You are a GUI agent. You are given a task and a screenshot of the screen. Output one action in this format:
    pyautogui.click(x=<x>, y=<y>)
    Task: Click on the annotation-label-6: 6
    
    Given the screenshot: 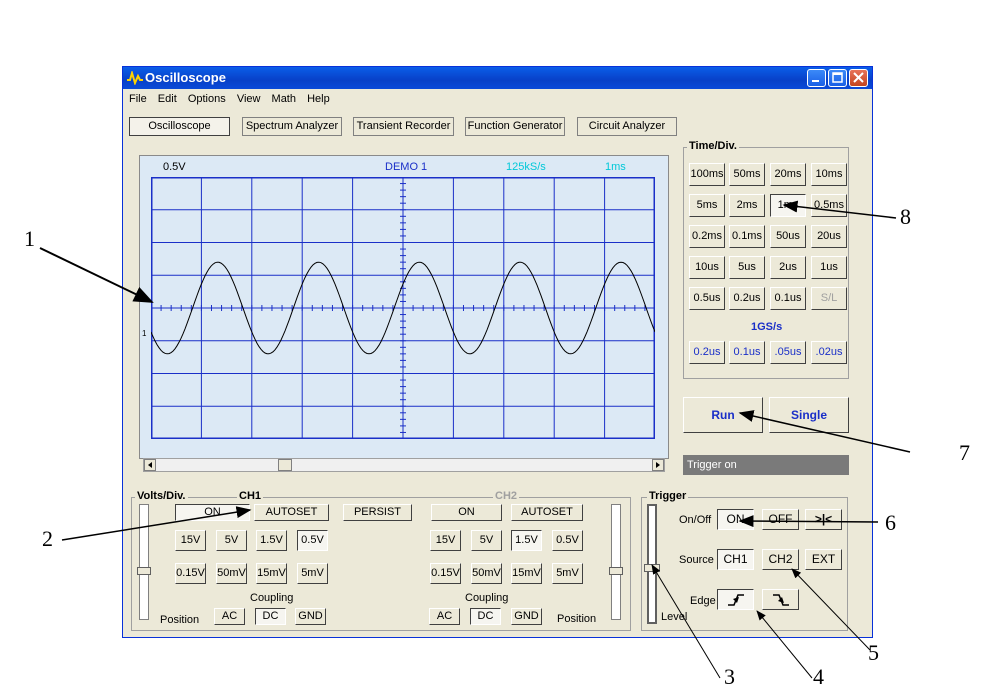 What is the action you would take?
    pyautogui.click(x=890, y=522)
    